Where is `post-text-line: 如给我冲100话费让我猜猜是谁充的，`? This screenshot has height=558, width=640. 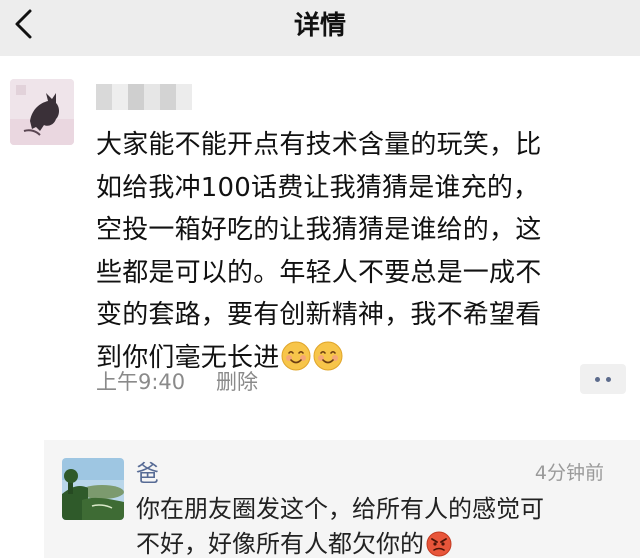
post-text-line: 如给我冲100话费让我猜猜是谁充的， is located at coordinates (318, 187).